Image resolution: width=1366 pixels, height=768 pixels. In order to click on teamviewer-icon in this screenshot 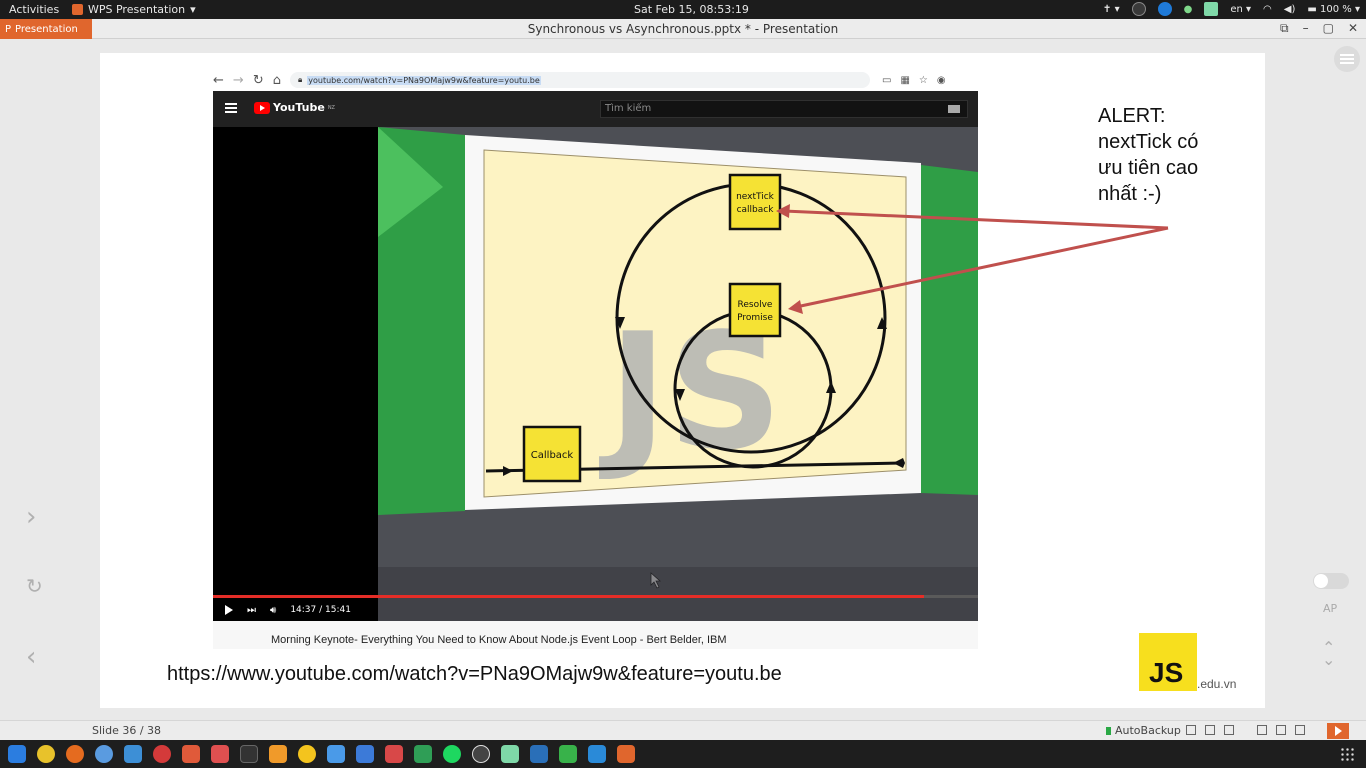, I will do `click(1164, 9)`.